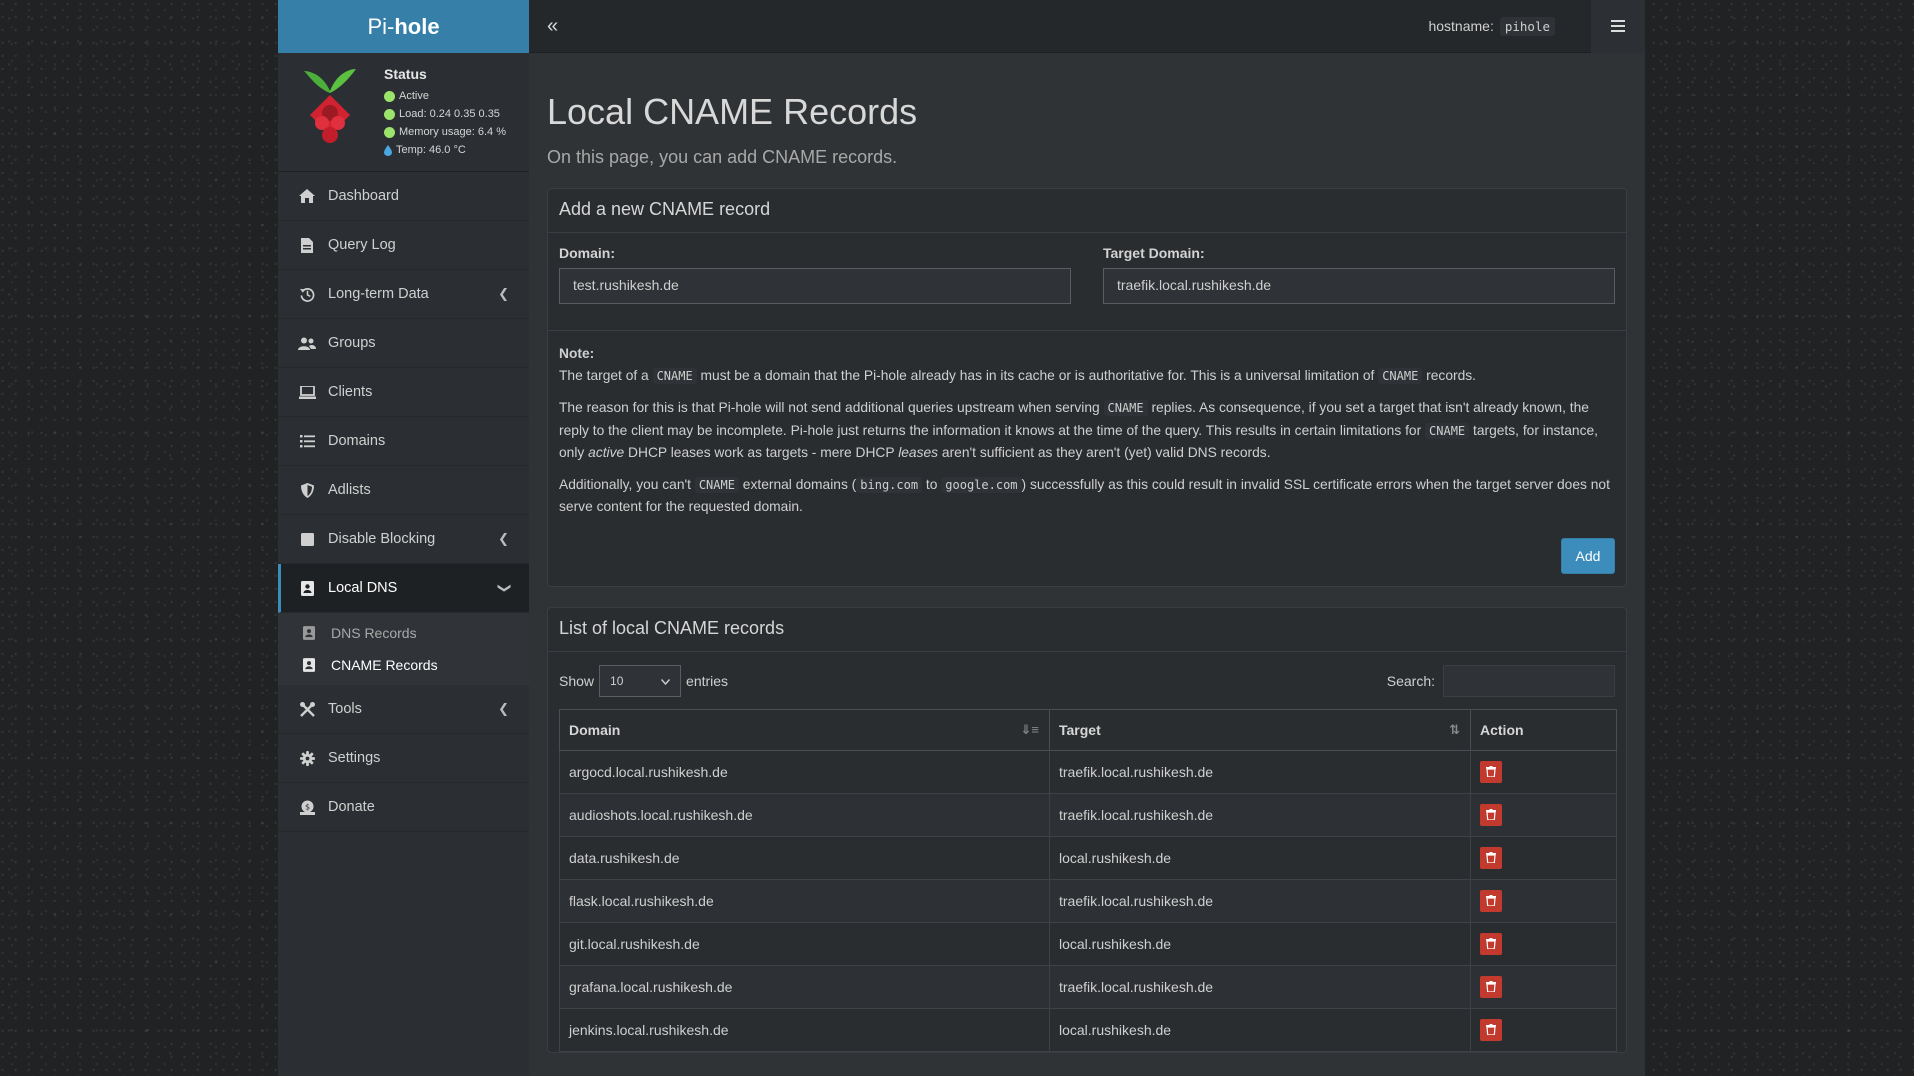  What do you see at coordinates (307, 539) in the screenshot?
I see `stop-icon` at bounding box center [307, 539].